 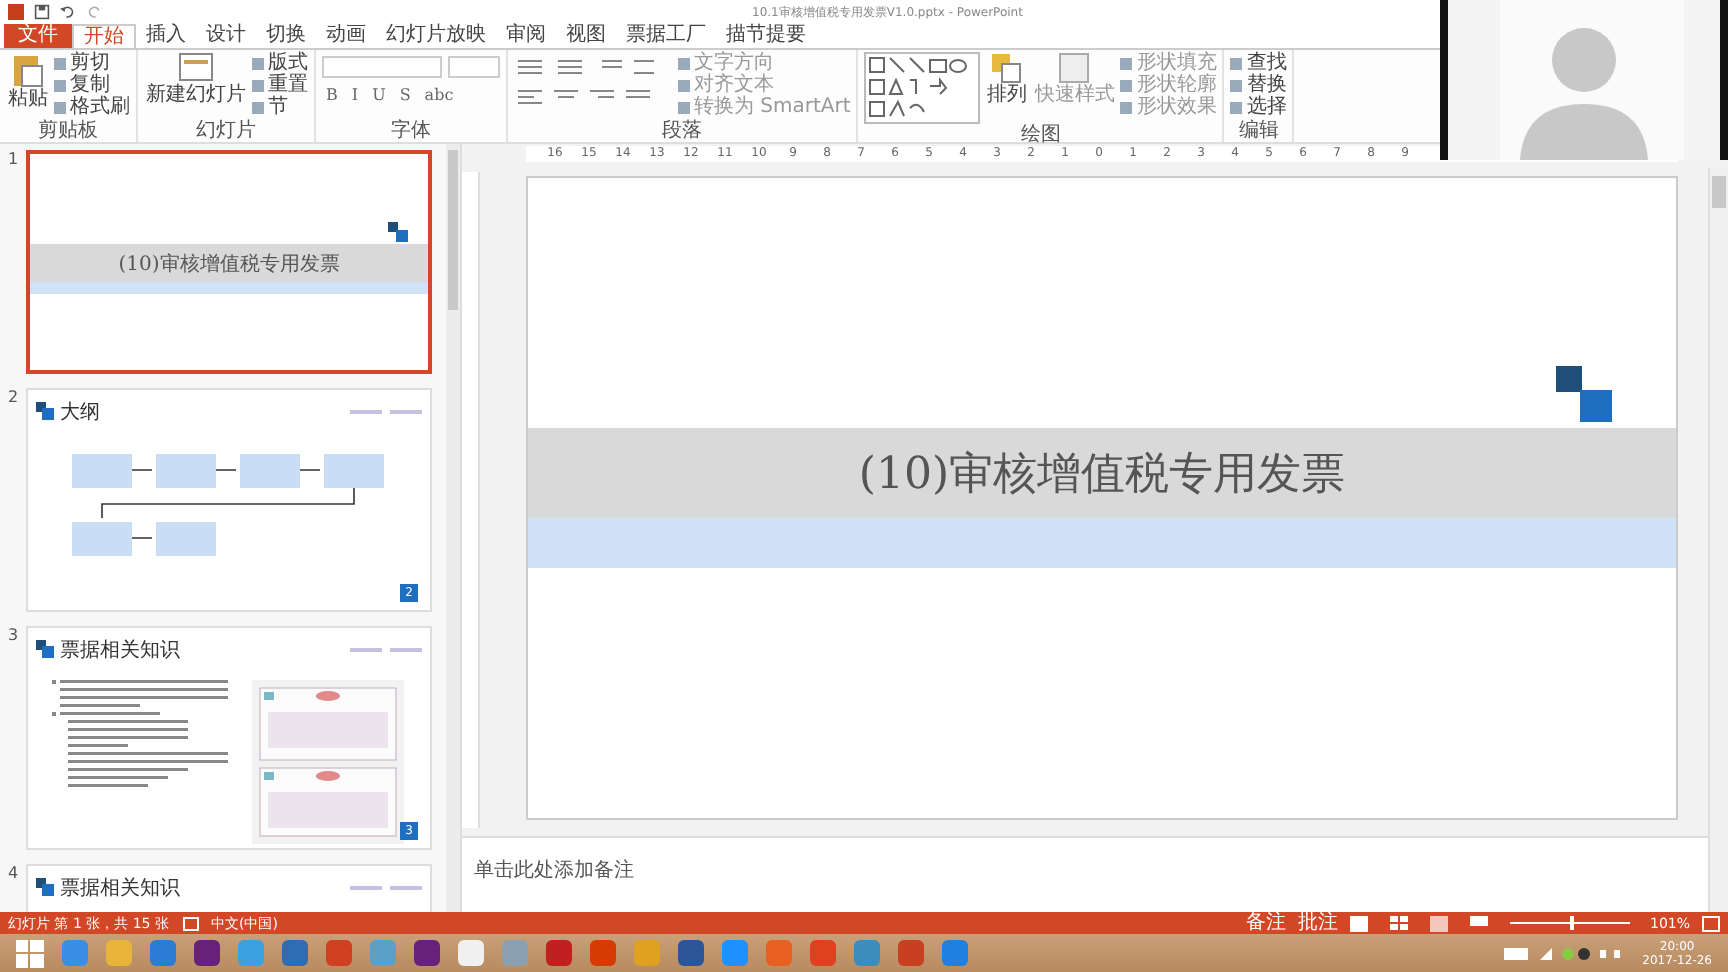 What do you see at coordinates (474, 67) in the screenshot?
I see `font-size-field` at bounding box center [474, 67].